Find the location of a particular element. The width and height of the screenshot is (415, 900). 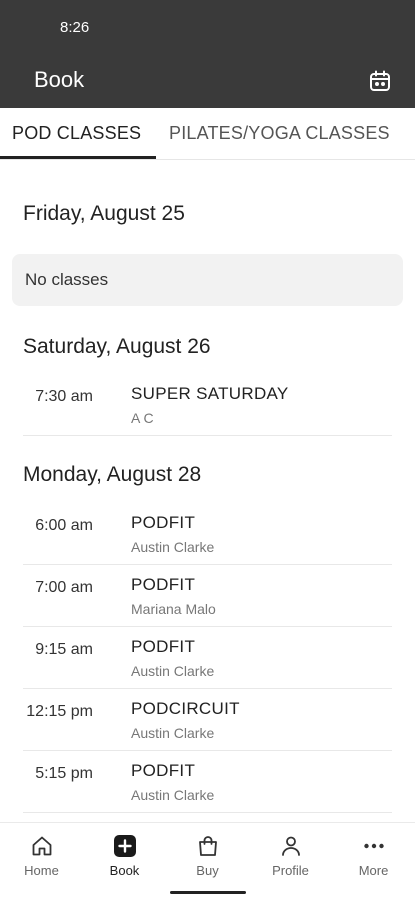

status-bar: 8:26 is located at coordinates (207, 27).